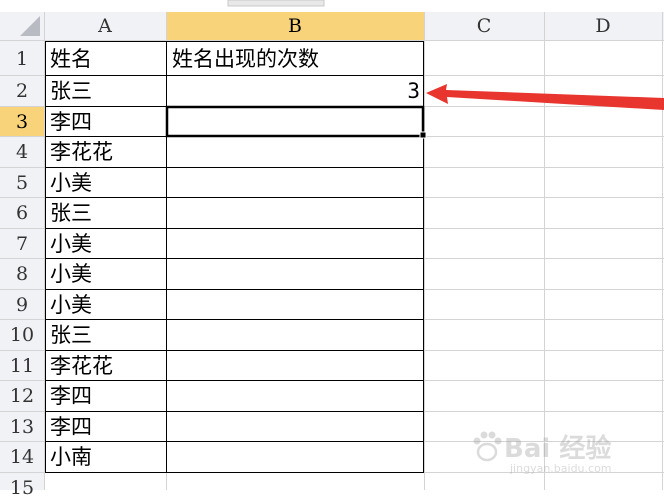 The height and width of the screenshot is (503, 664). I want to click on column-header-b: B, so click(295, 26).